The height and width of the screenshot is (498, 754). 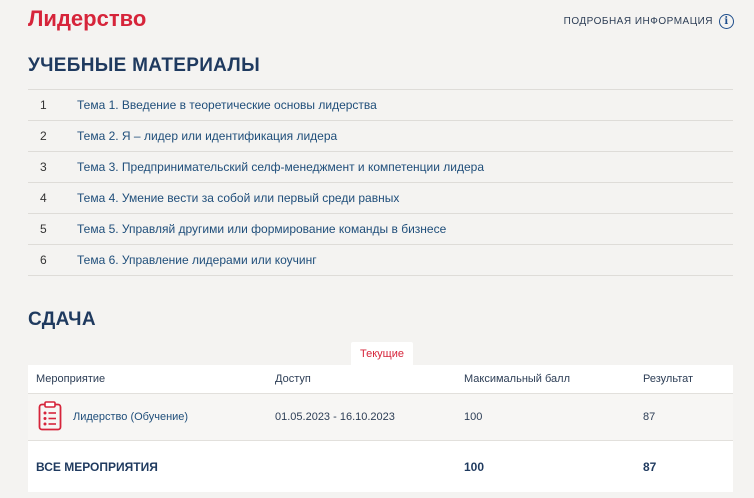 I want to click on column-header-access: Доступ, so click(x=293, y=379).